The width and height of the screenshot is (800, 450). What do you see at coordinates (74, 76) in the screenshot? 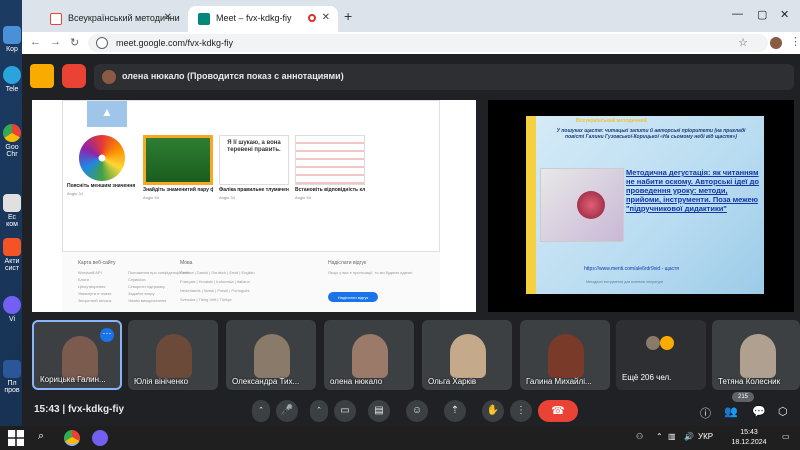
I see `stop-presenting-button` at bounding box center [74, 76].